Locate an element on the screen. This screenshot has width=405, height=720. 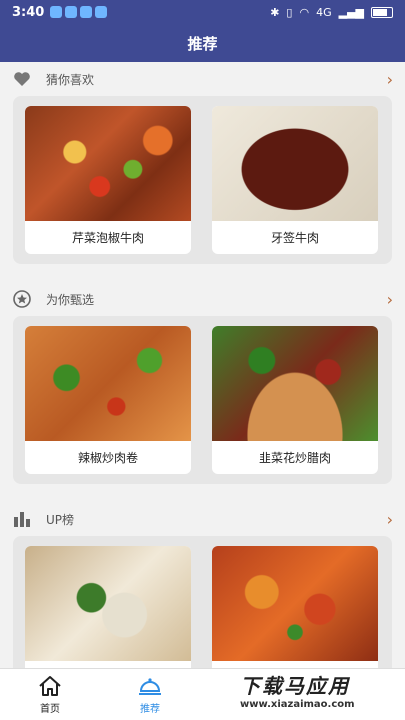
section-header-guess-you-like: 猜你喜欢 › is located at coordinates (202, 79).